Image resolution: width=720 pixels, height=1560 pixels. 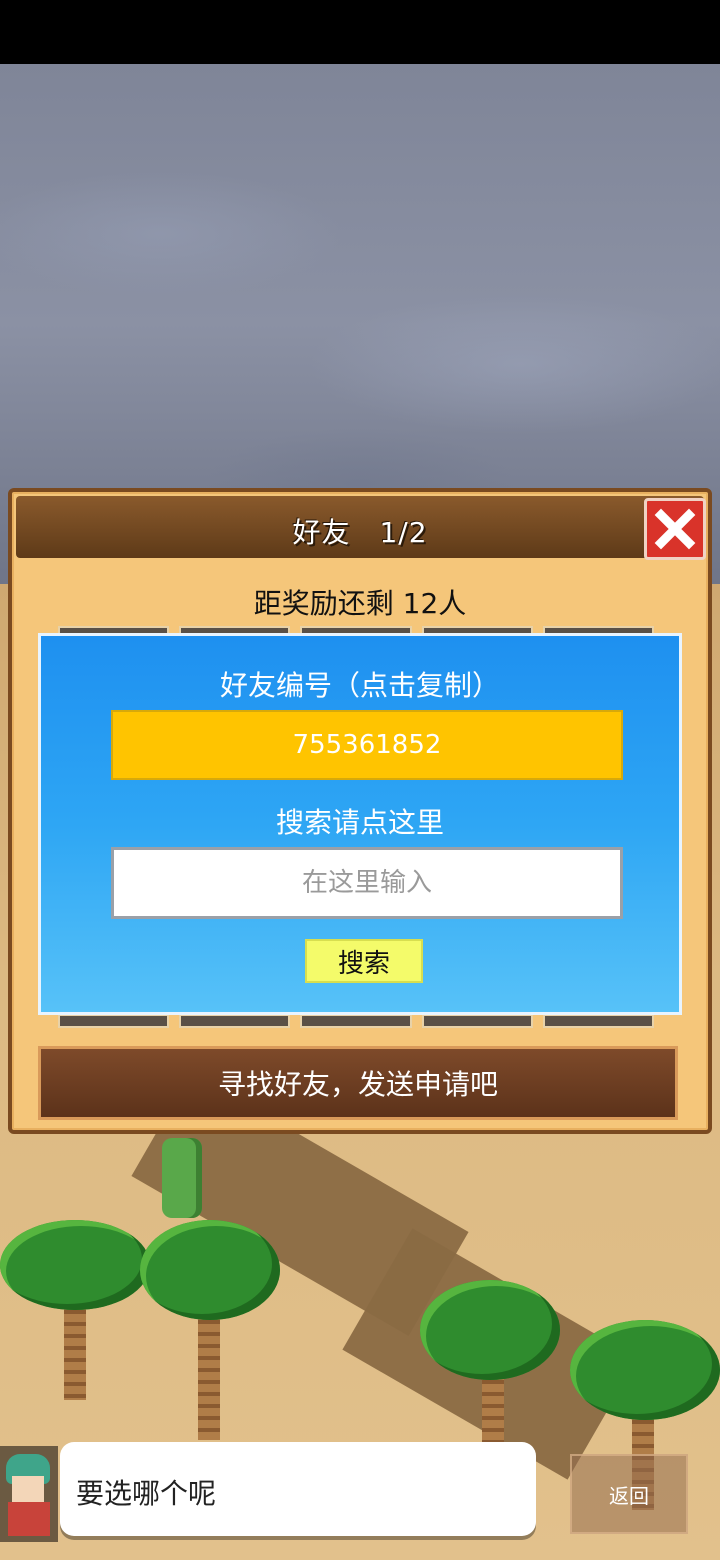 I want to click on search-button: 搜索, so click(x=364, y=961).